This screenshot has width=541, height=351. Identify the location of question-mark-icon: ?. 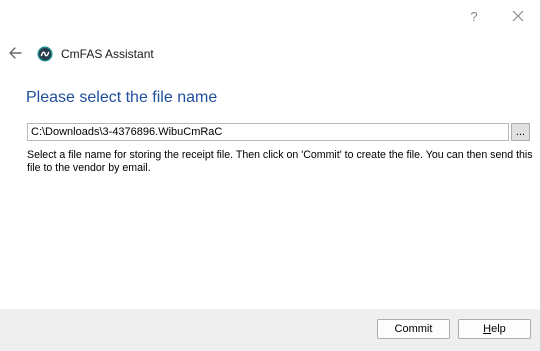
(474, 16).